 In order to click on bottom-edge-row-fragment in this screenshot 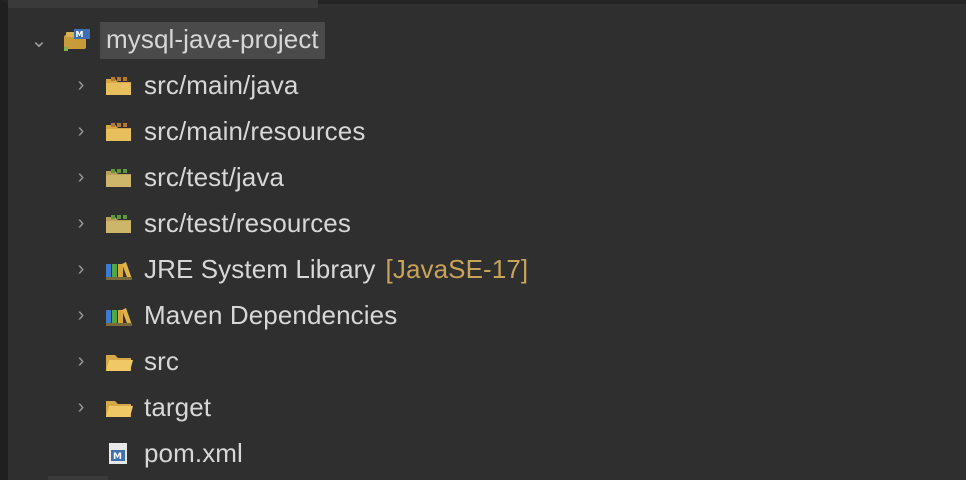, I will do `click(78, 478)`.